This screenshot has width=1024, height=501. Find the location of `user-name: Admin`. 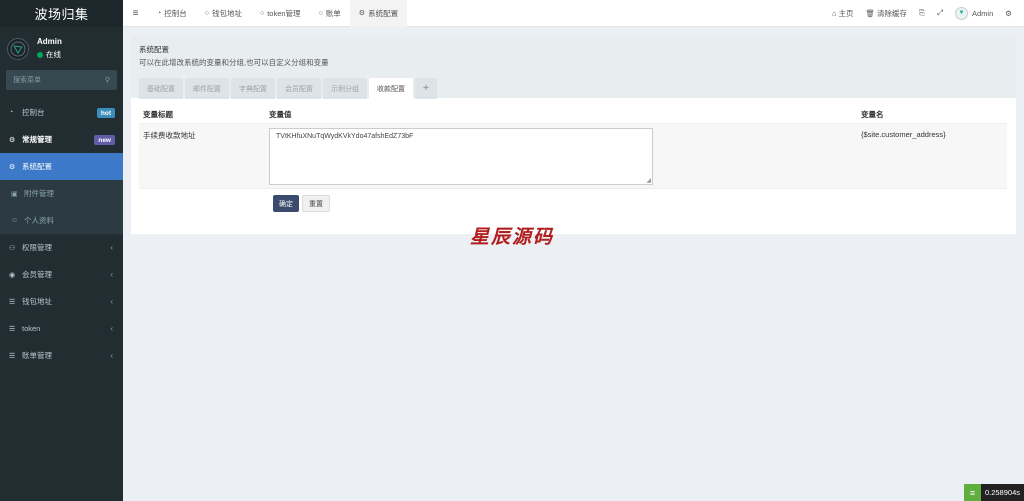

user-name: Admin is located at coordinates (49, 41).